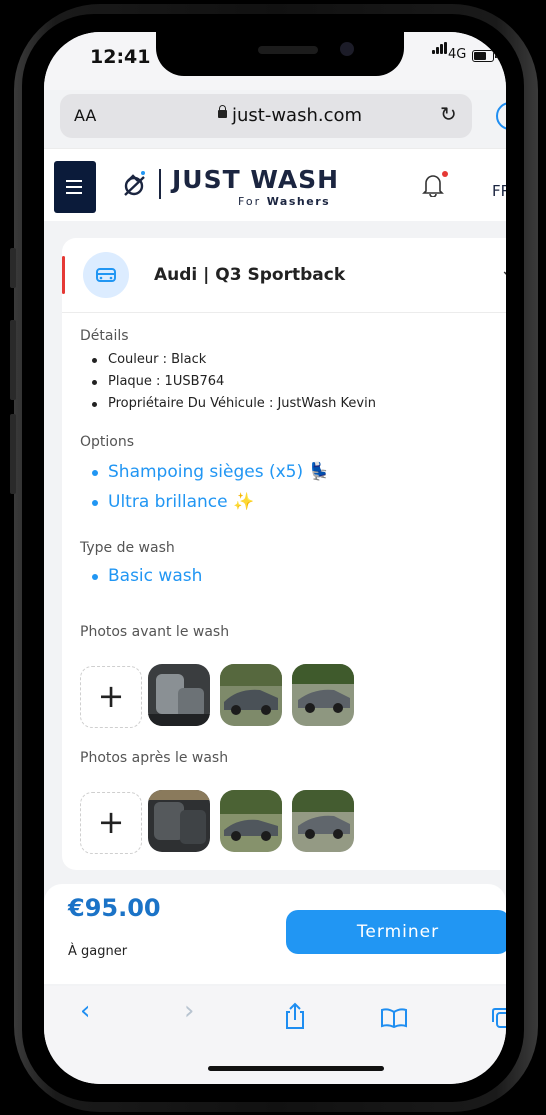 The height and width of the screenshot is (1115, 546). What do you see at coordinates (75, 187) in the screenshot?
I see `menu-icon` at bounding box center [75, 187].